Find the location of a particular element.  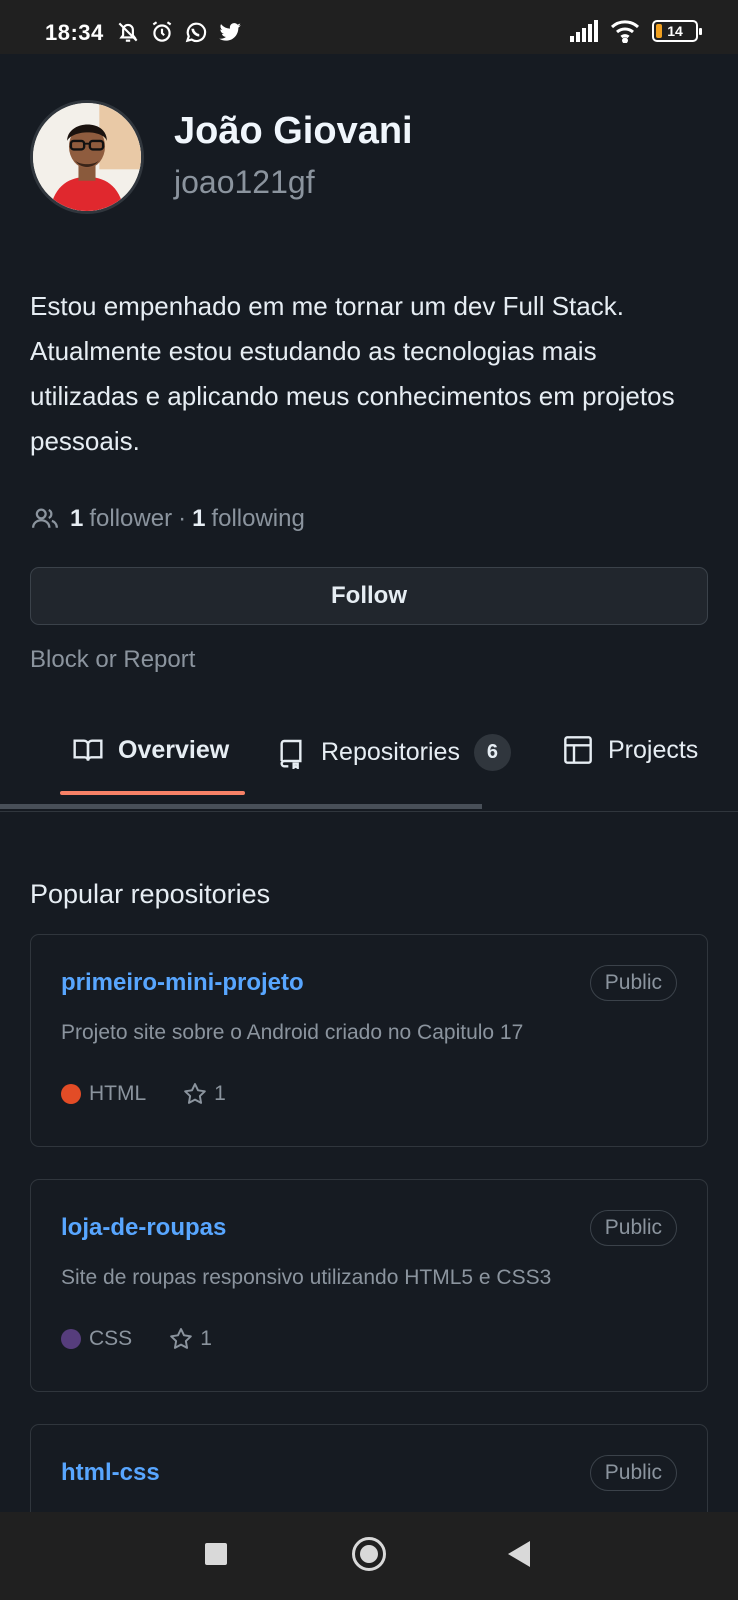

profile-login: joao121gf is located at coordinates (244, 182).